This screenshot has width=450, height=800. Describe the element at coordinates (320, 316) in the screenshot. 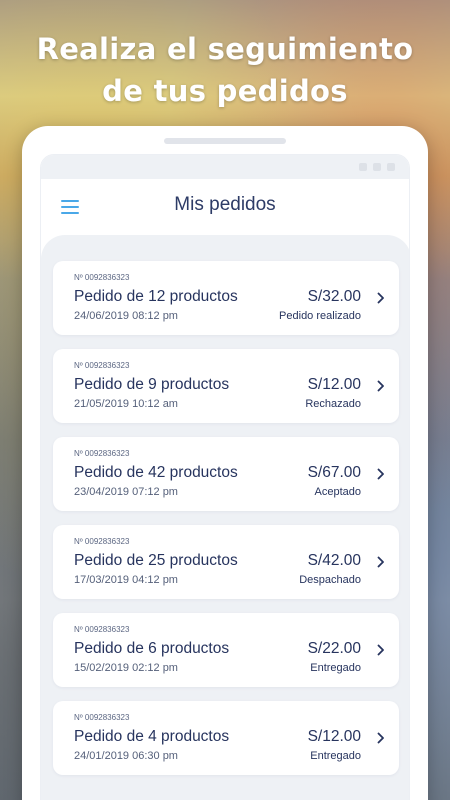

I see `order-status: Pedido realizado` at that location.